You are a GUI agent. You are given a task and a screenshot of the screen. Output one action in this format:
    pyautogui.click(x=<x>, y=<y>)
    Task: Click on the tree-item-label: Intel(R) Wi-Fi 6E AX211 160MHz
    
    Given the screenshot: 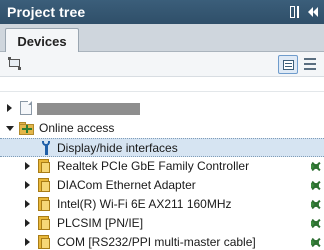 What is the action you would take?
    pyautogui.click(x=144, y=204)
    